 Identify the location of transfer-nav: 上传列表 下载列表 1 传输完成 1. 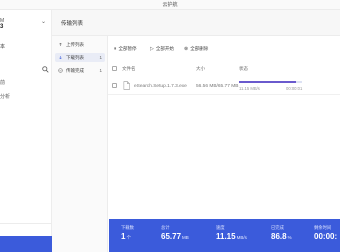
(80, 144).